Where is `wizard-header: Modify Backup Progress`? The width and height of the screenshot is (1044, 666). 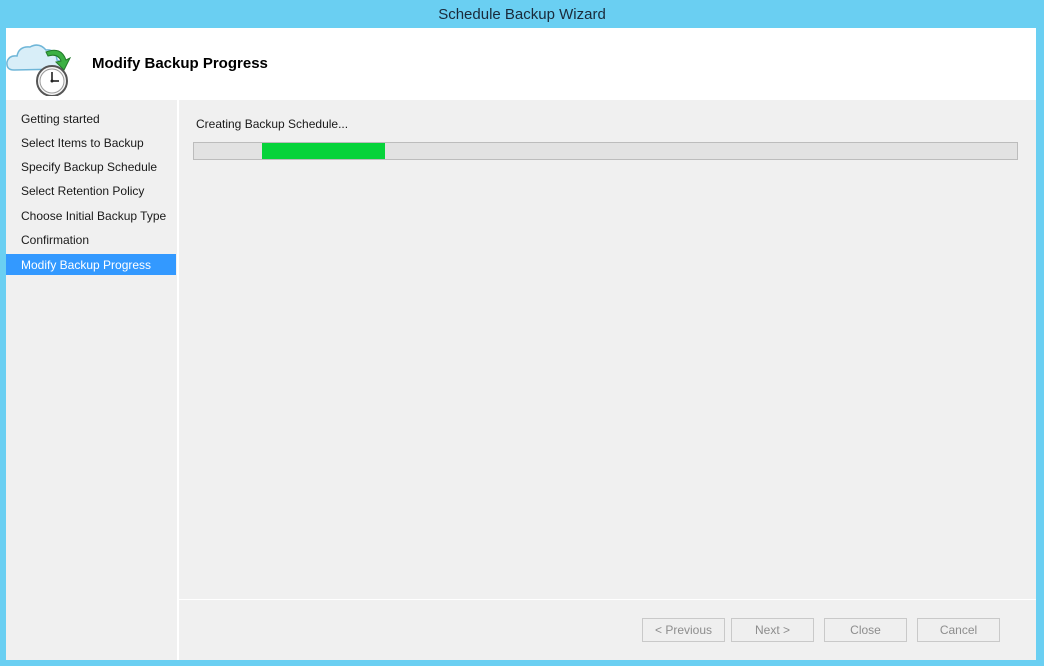
wizard-header: Modify Backup Progress is located at coordinates (521, 64).